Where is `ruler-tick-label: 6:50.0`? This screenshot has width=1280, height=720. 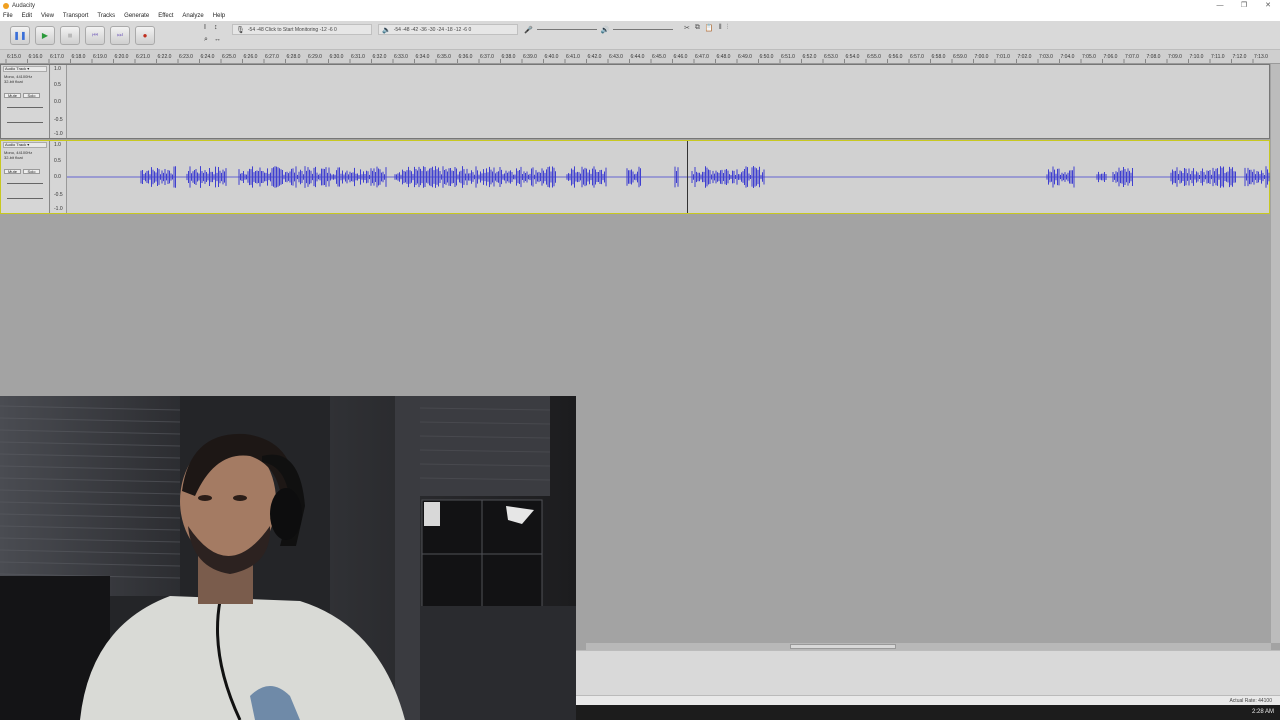 ruler-tick-label: 6:50.0 is located at coordinates (767, 57).